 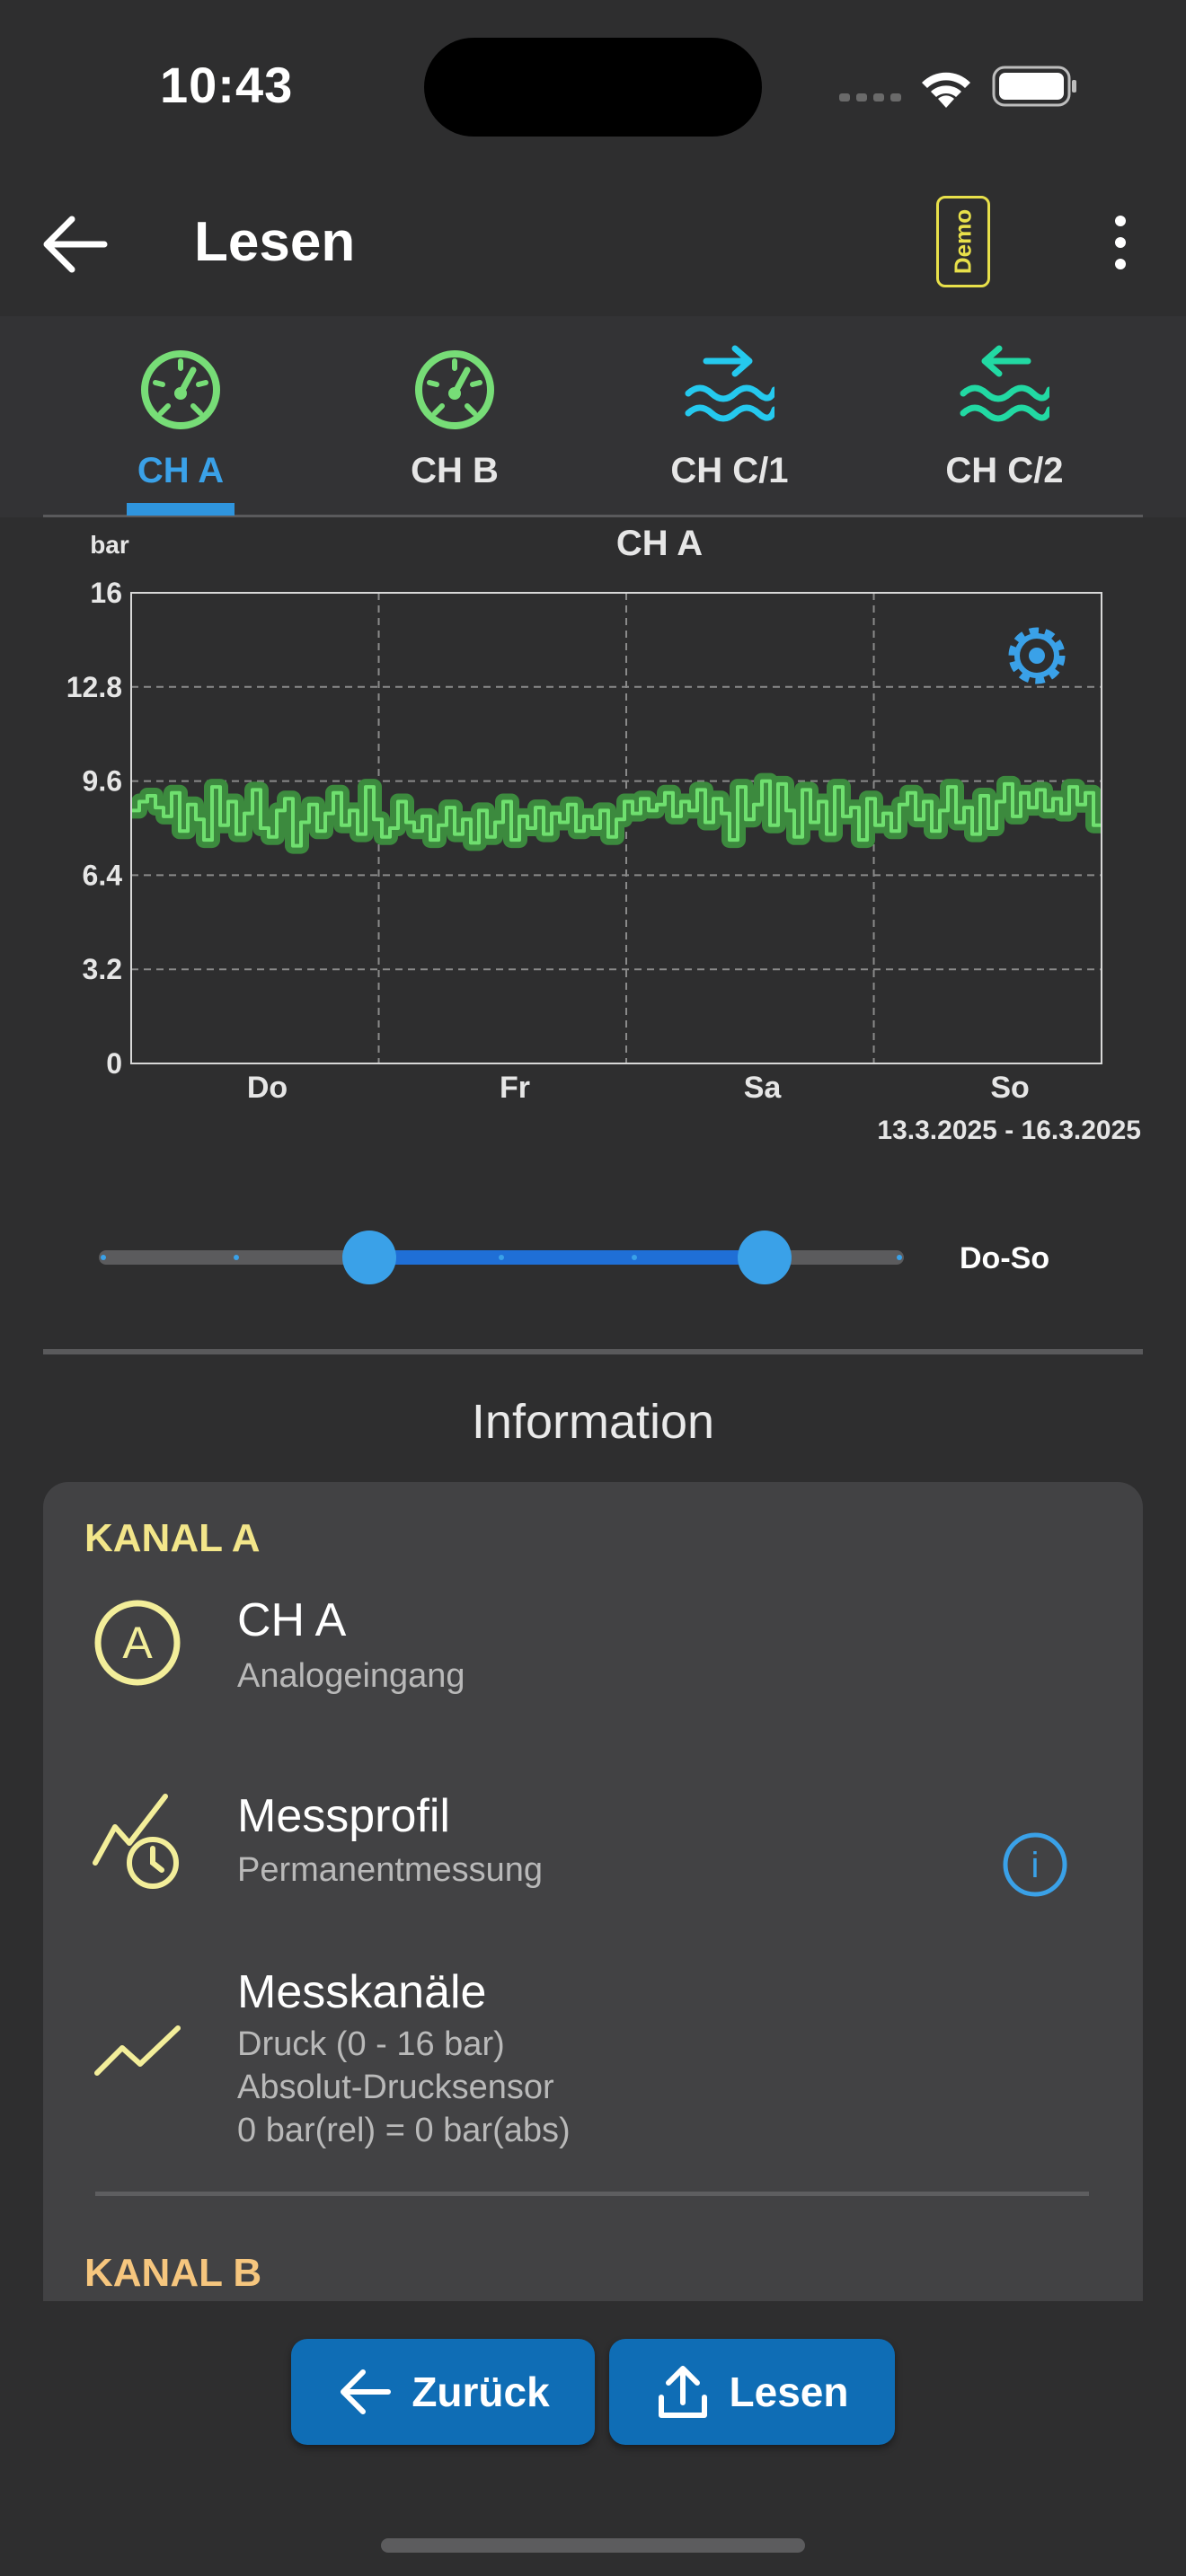 I want to click on wifi-icon, so click(x=946, y=90).